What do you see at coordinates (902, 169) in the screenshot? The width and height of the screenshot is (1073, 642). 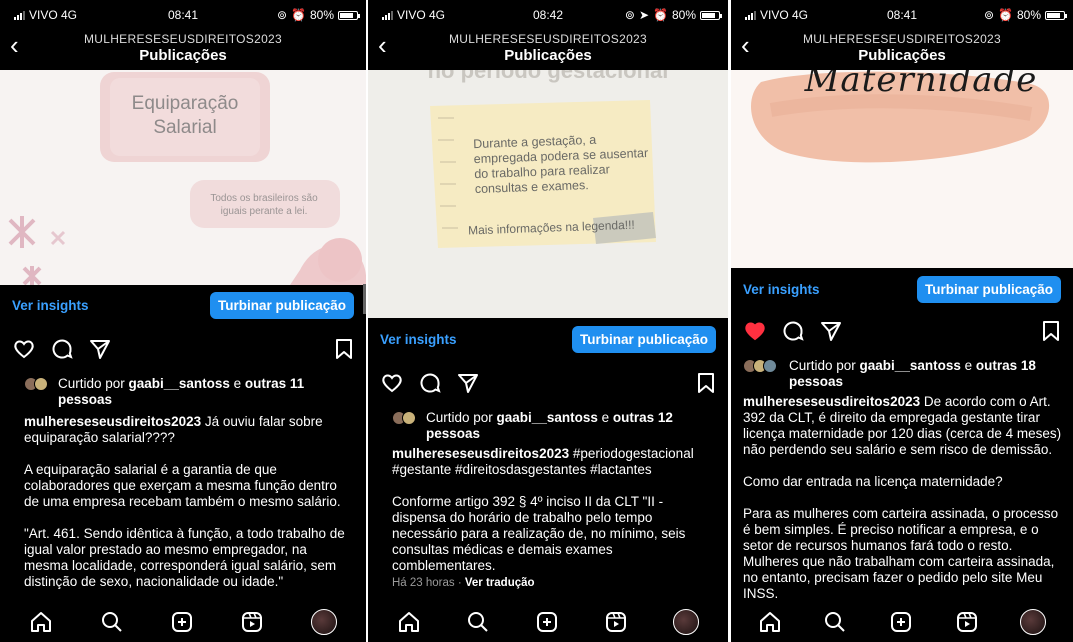 I see `post-image: Maternidade` at bounding box center [902, 169].